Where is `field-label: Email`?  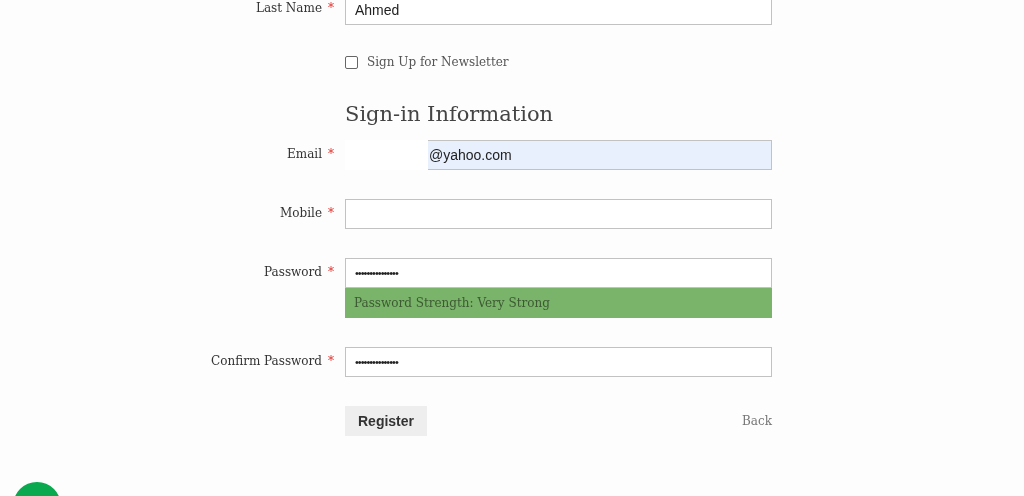 field-label: Email is located at coordinates (304, 154).